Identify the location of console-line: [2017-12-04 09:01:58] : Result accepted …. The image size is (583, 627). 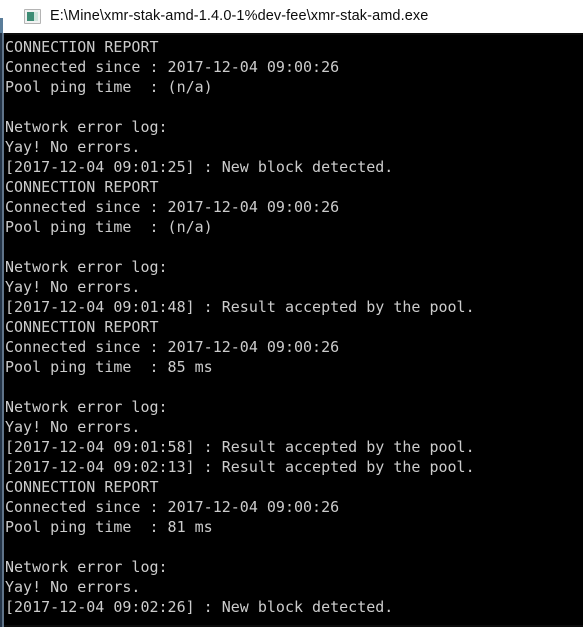
(240, 447).